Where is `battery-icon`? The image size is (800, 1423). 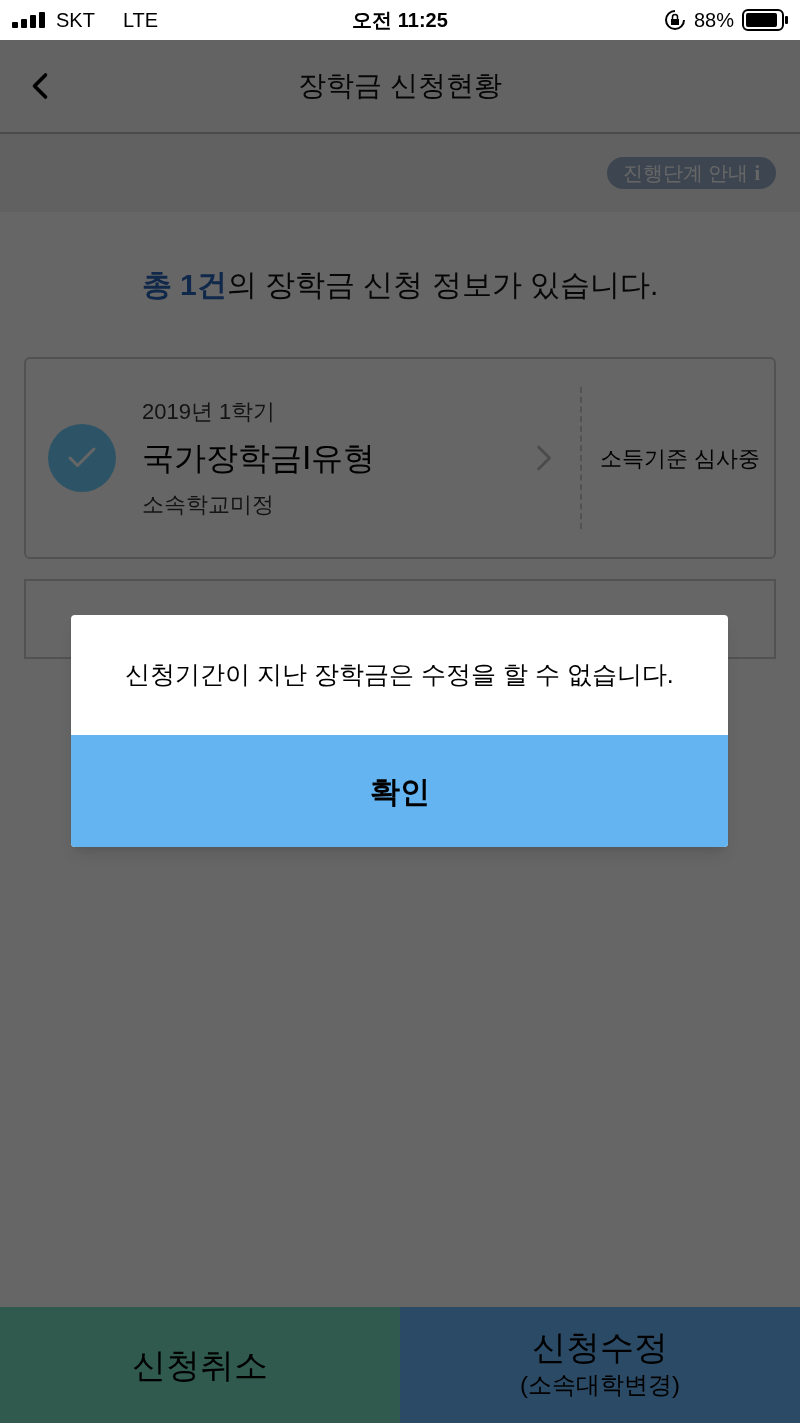
battery-icon is located at coordinates (765, 20).